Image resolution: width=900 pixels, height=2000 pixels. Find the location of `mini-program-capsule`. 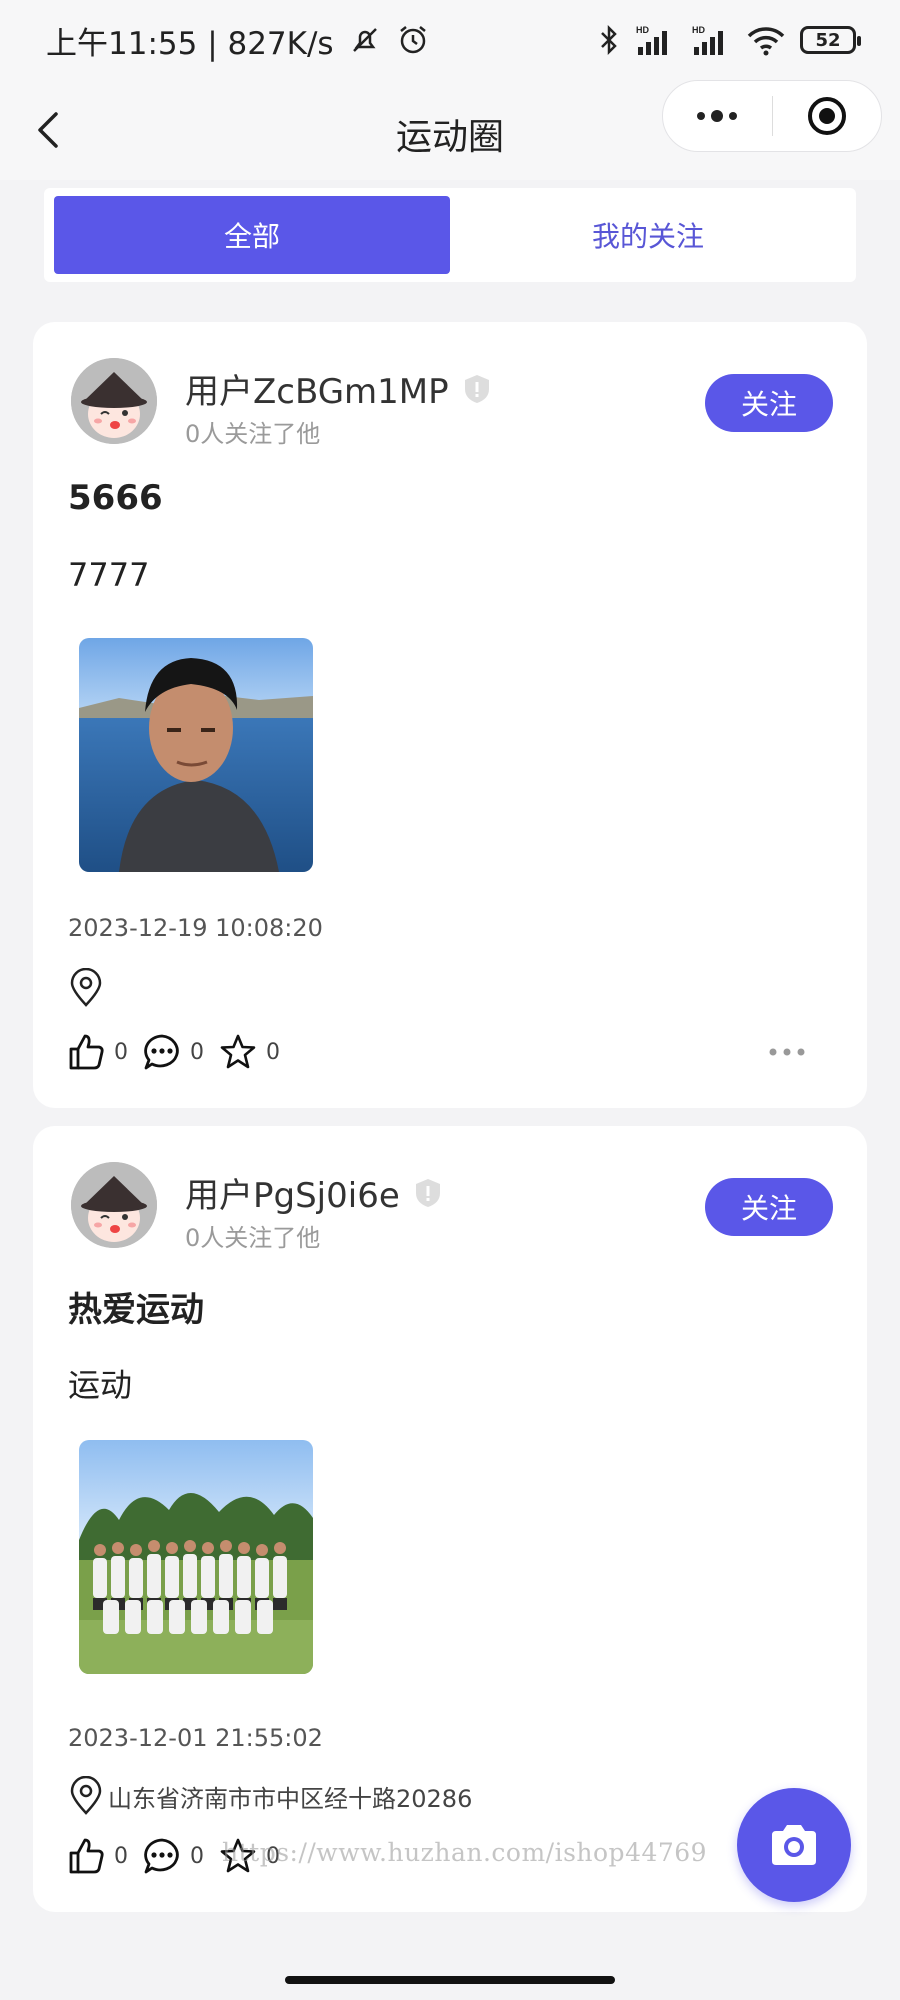

mini-program-capsule is located at coordinates (772, 116).